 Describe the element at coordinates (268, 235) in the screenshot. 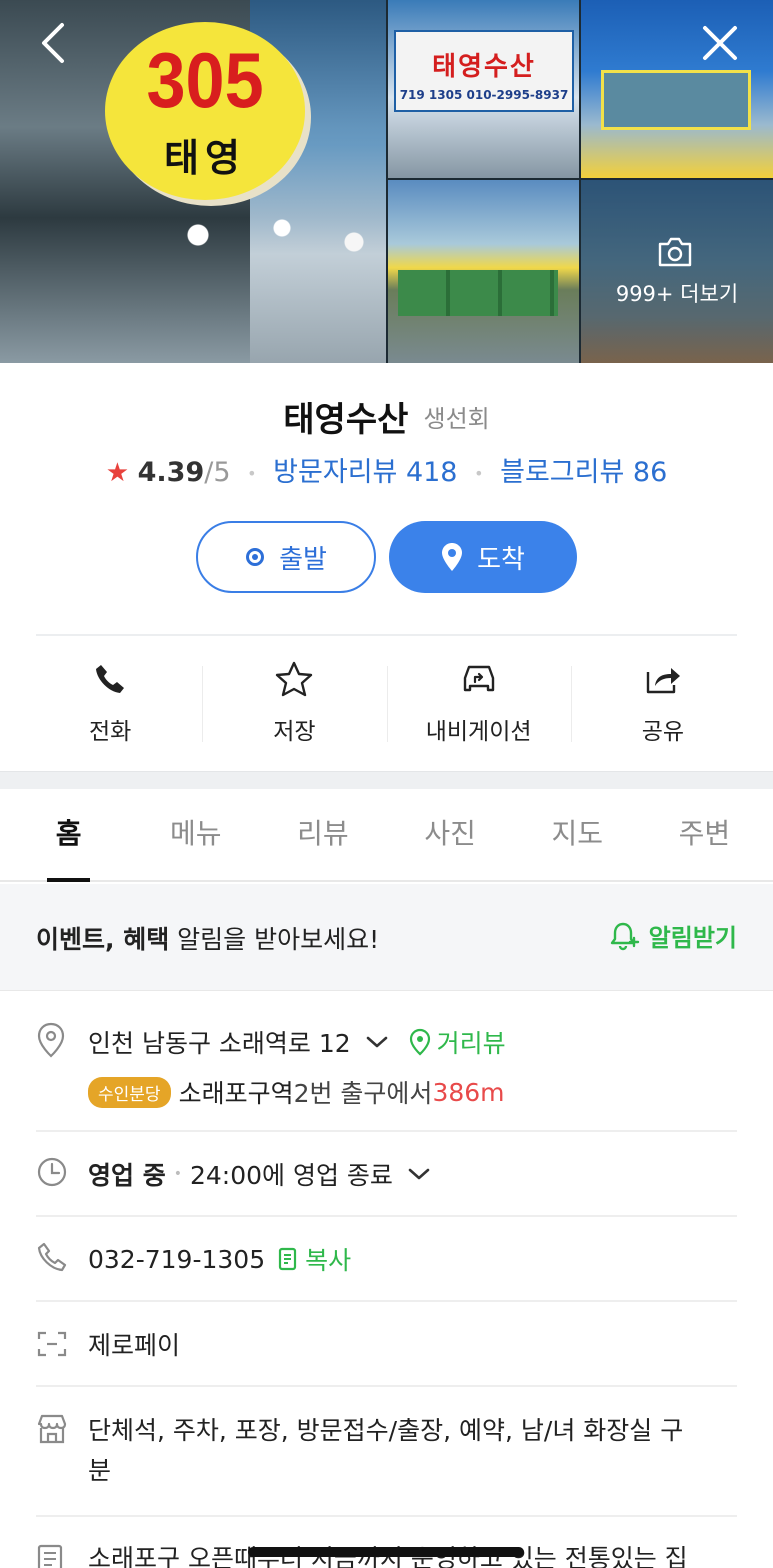

I see `photo-lights` at that location.